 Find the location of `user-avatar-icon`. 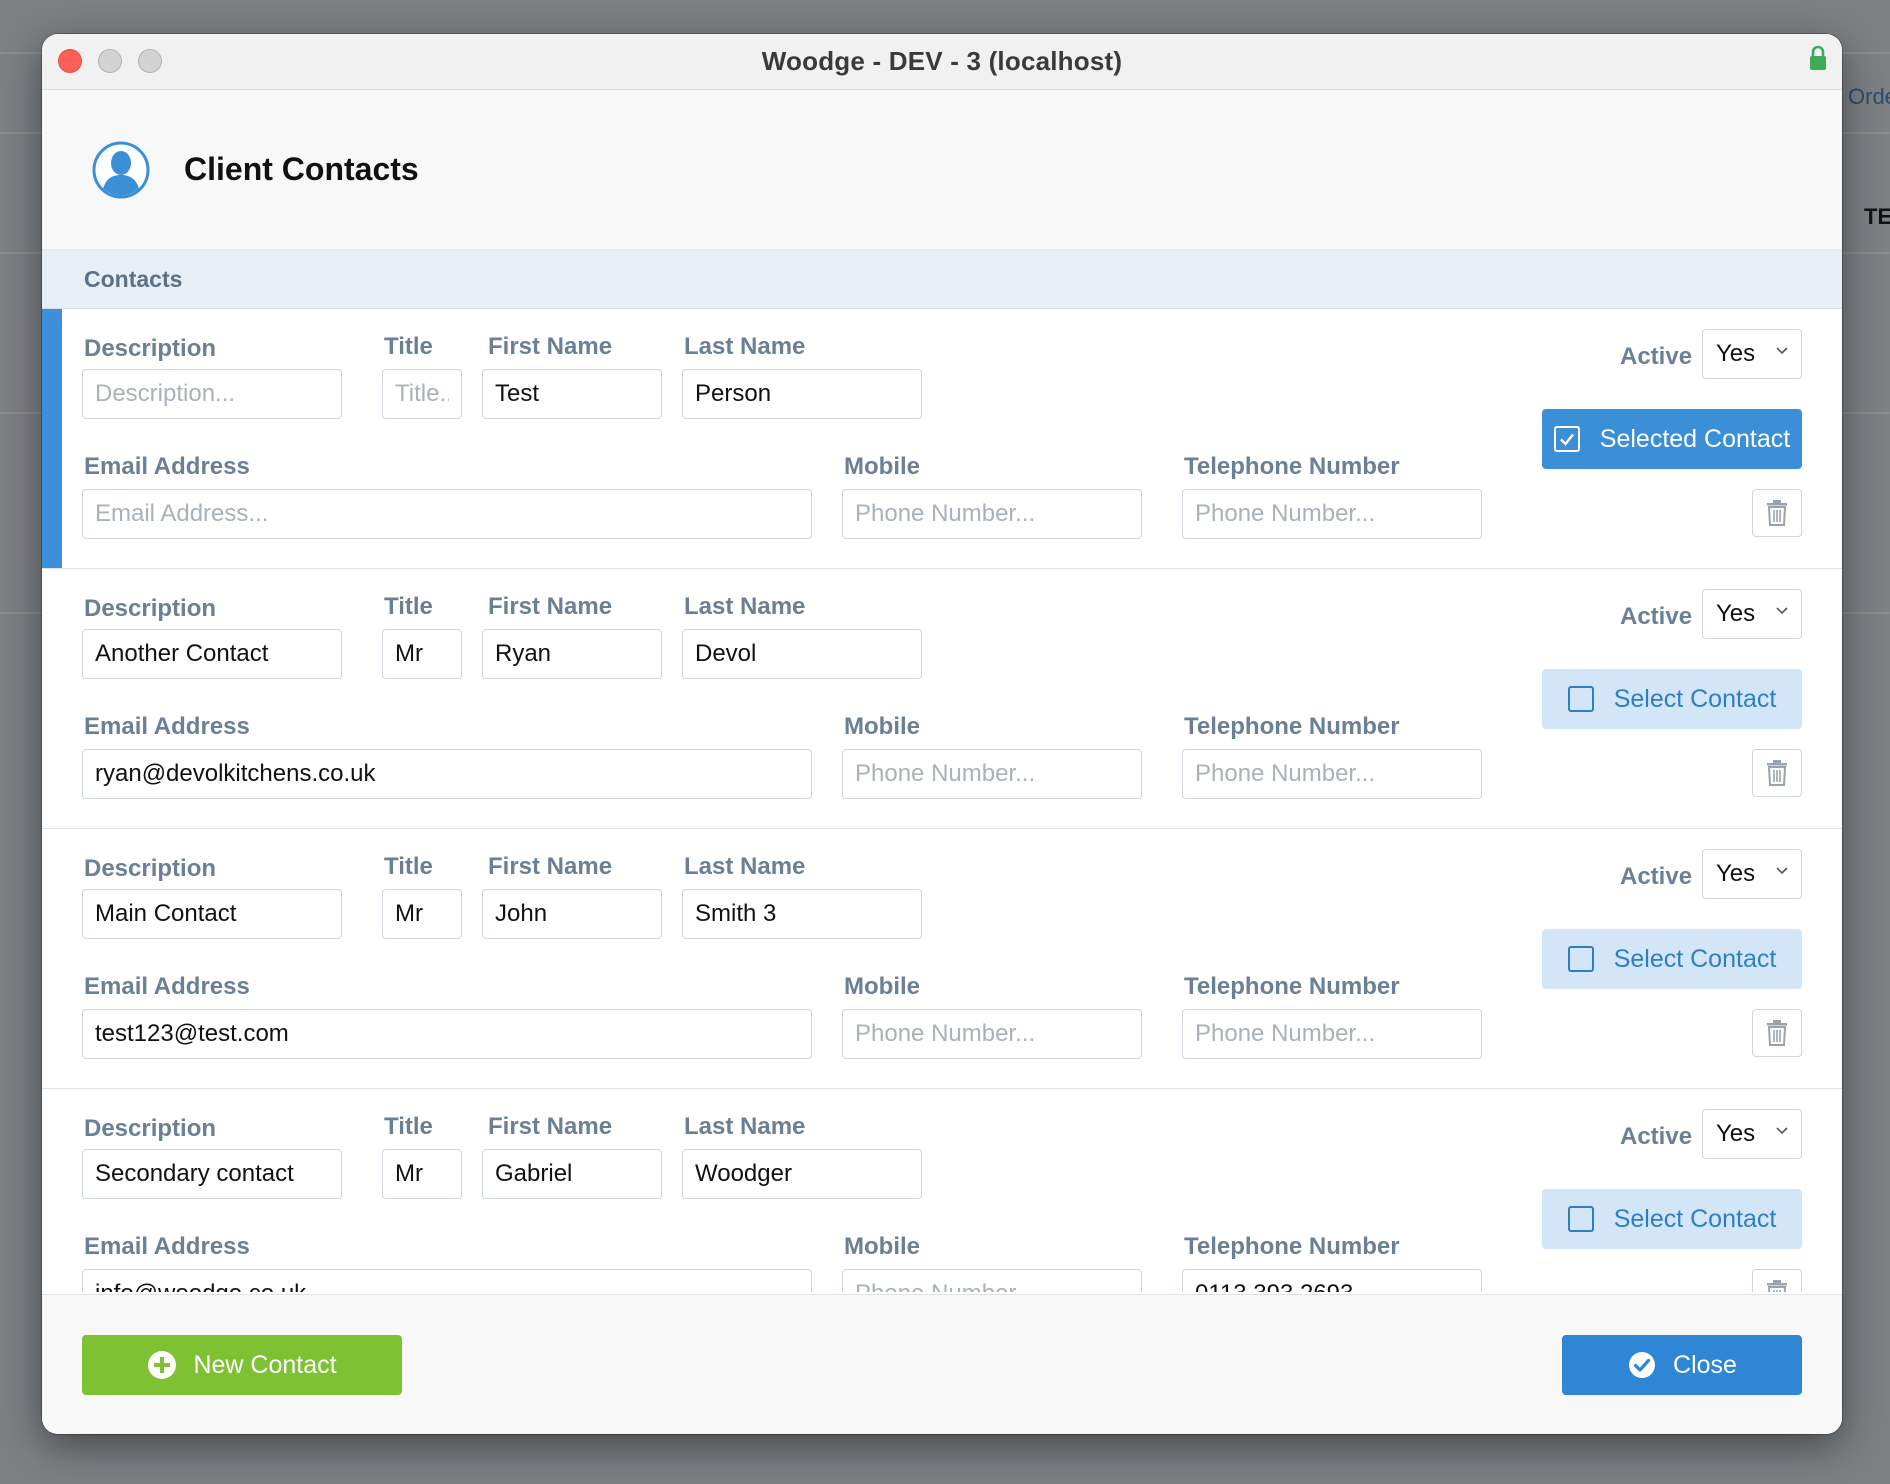

user-avatar-icon is located at coordinates (121, 169).